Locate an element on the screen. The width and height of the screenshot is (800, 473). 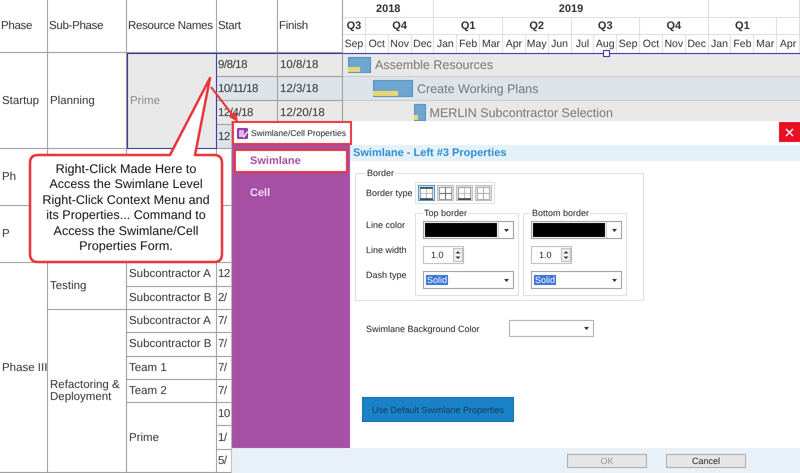
close-icon is located at coordinates (789, 132).